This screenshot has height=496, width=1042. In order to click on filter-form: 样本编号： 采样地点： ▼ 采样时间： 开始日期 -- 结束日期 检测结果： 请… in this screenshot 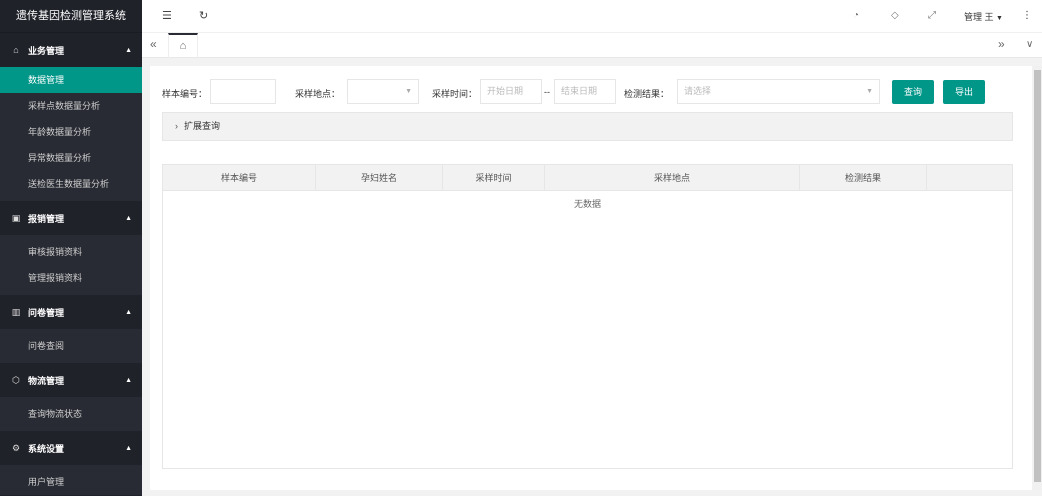, I will do `click(591, 94)`.